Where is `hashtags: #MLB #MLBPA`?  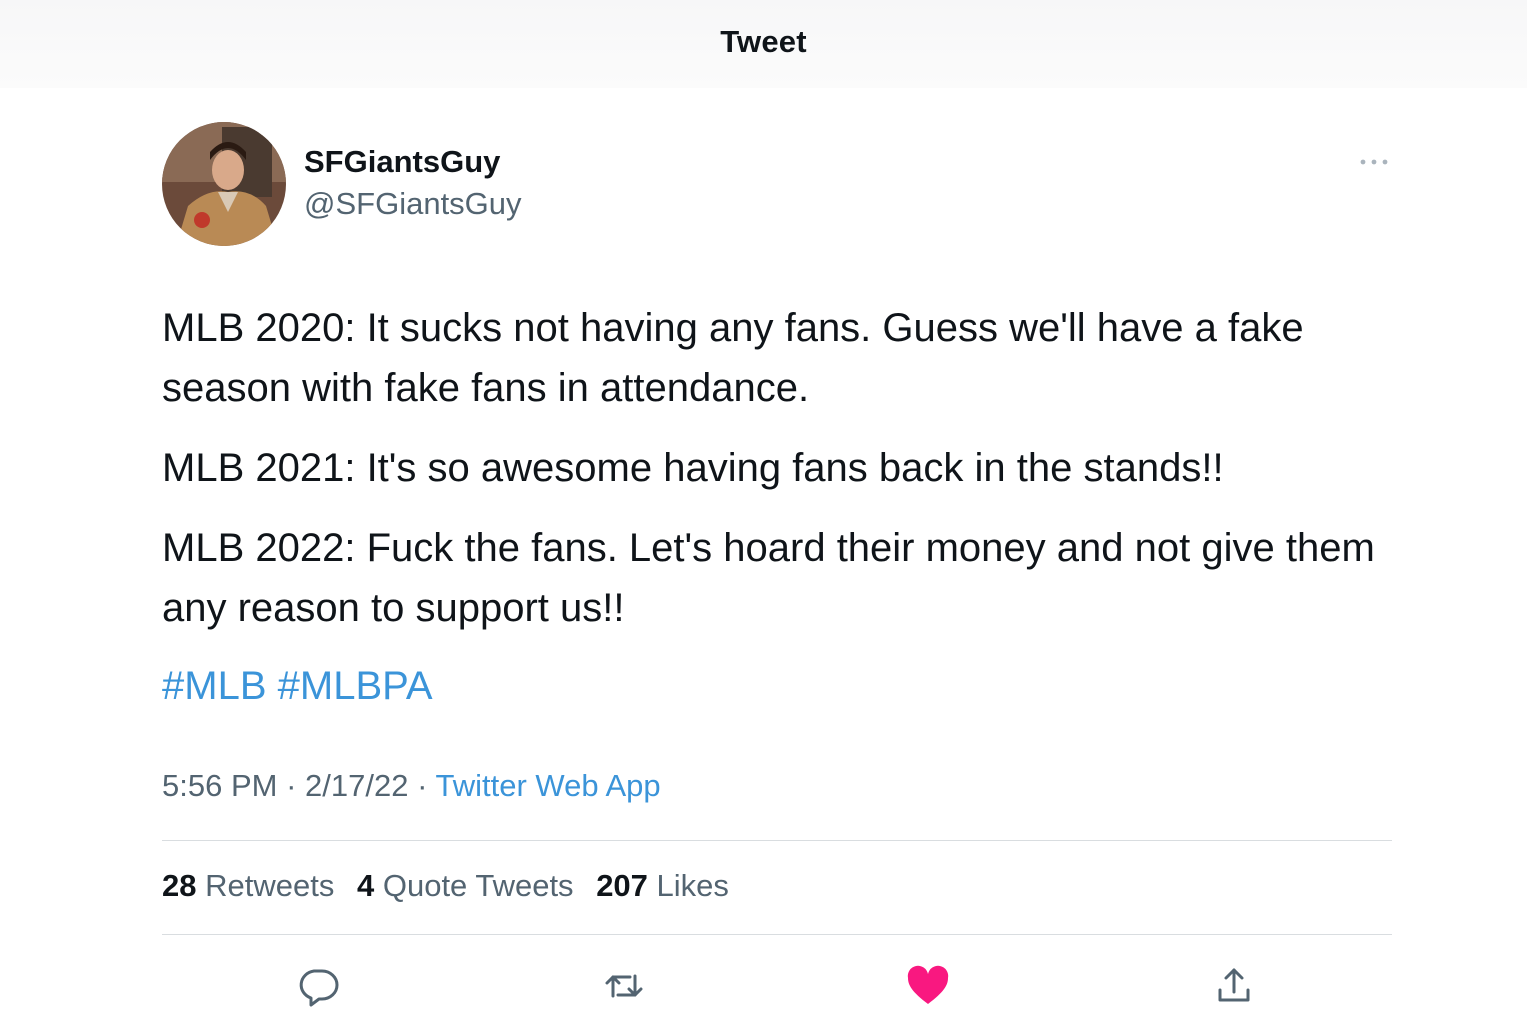 hashtags: #MLB #MLBPA is located at coordinates (297, 686).